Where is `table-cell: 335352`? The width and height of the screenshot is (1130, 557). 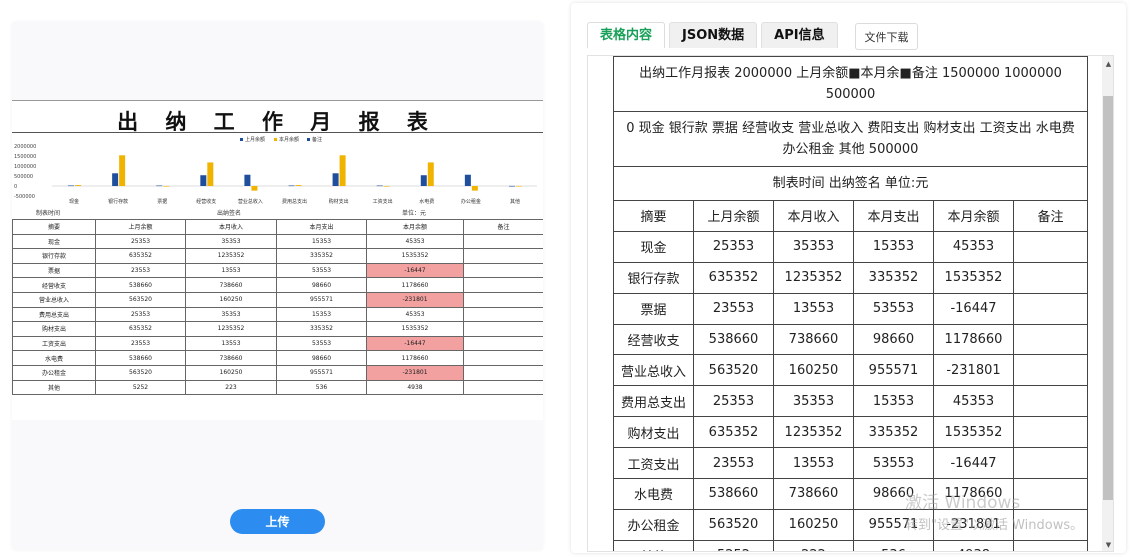 table-cell: 335352 is located at coordinates (893, 277).